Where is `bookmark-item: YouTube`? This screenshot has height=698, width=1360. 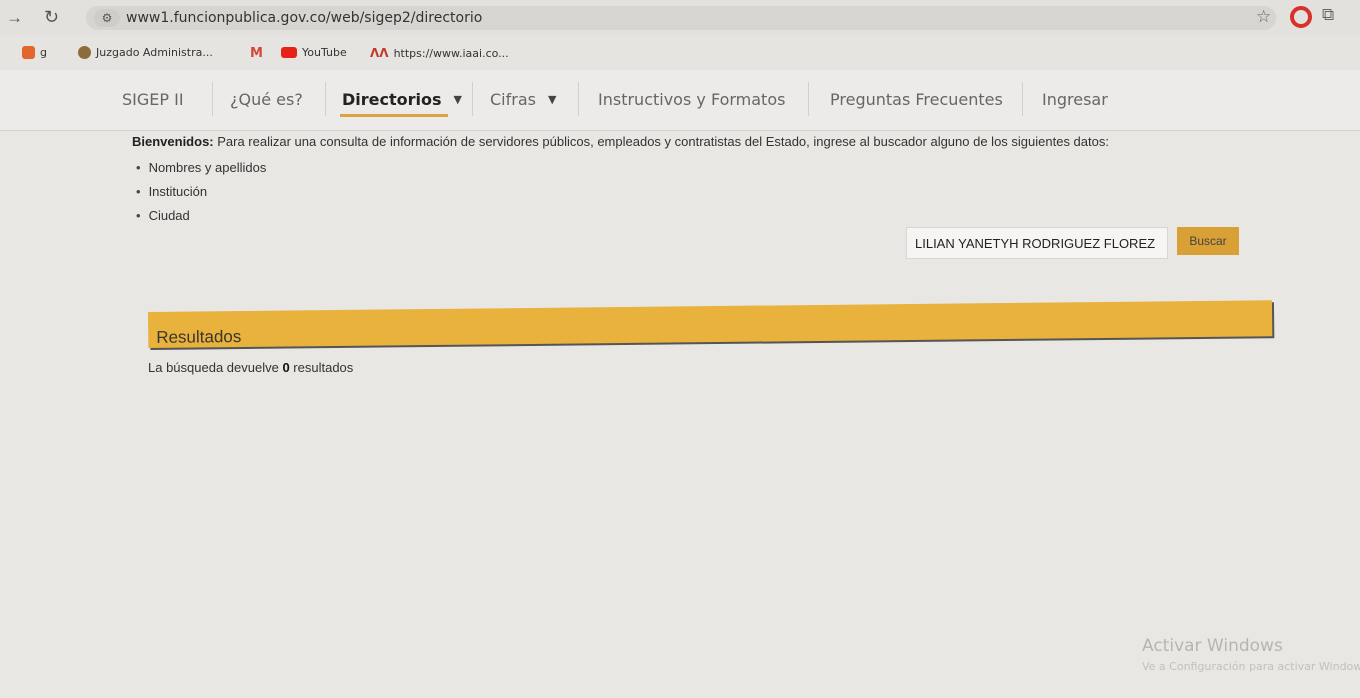 bookmark-item: YouTube is located at coordinates (314, 52).